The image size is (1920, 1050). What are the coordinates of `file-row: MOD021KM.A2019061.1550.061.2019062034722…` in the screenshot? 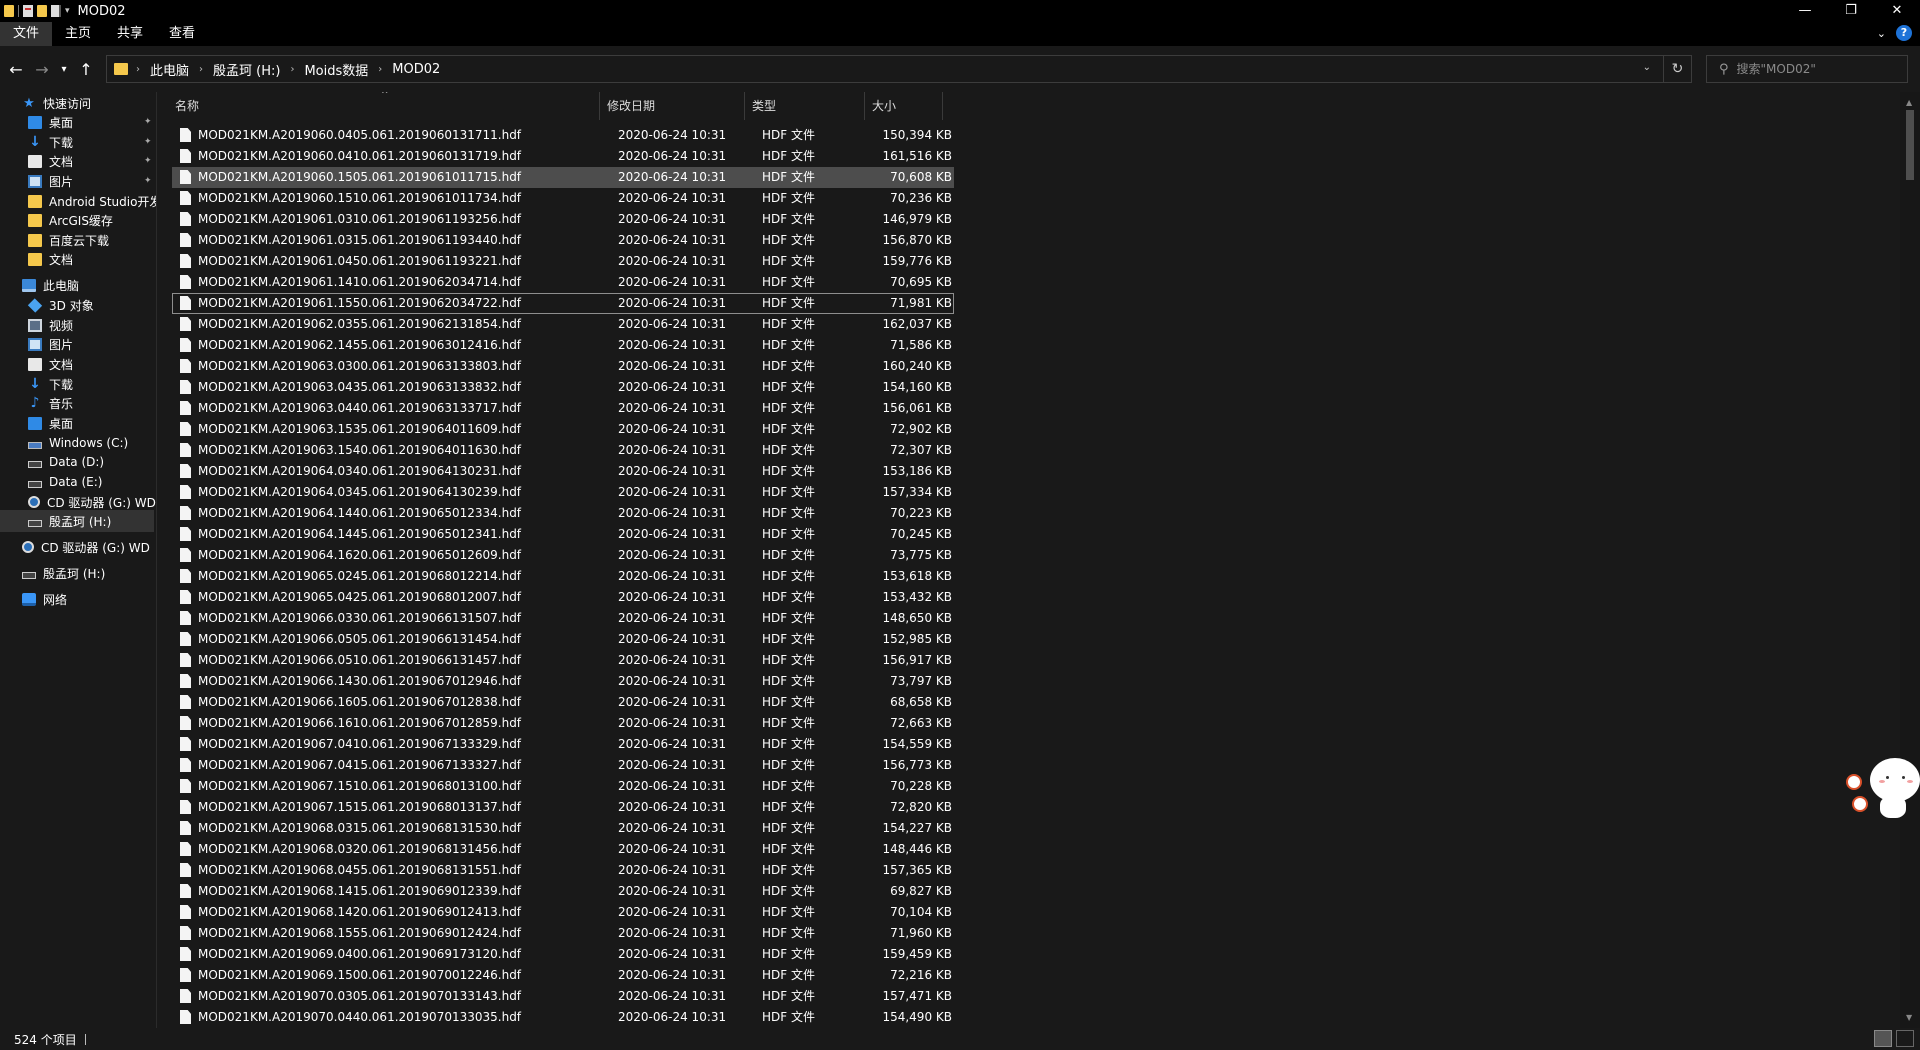 It's located at (563, 303).